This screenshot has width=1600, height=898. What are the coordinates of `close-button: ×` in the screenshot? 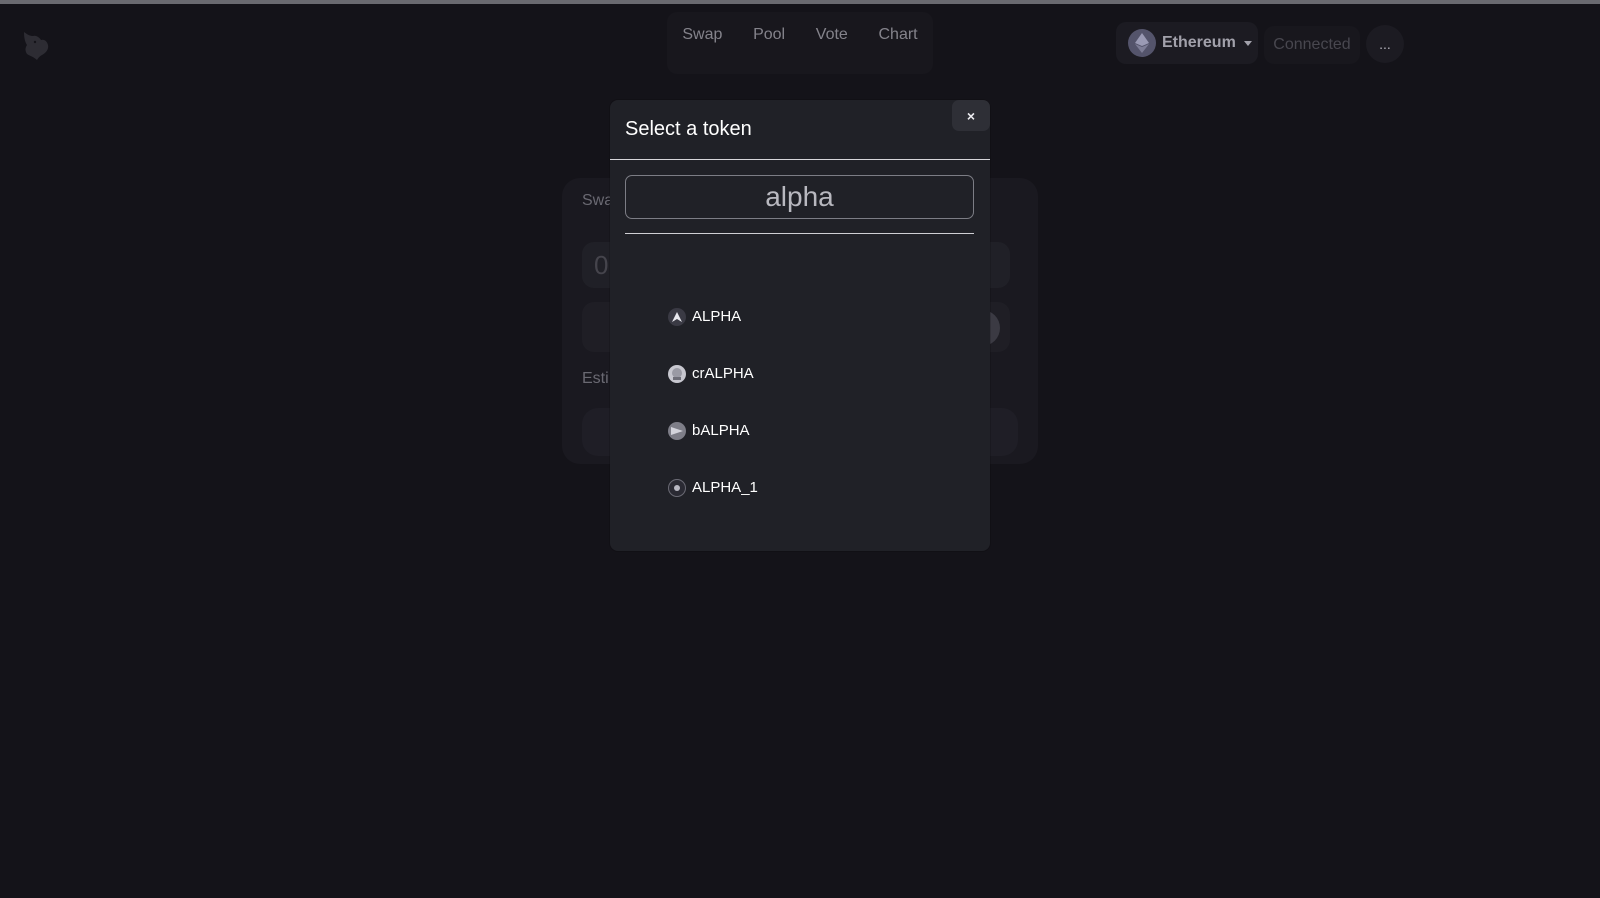 It's located at (971, 115).